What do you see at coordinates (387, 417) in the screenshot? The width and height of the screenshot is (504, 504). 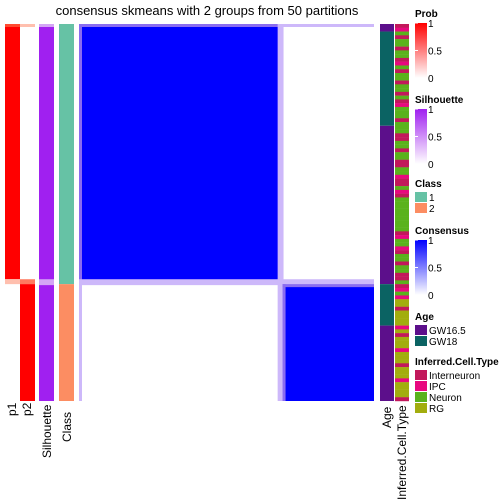 I see `label-age: Age` at bounding box center [387, 417].